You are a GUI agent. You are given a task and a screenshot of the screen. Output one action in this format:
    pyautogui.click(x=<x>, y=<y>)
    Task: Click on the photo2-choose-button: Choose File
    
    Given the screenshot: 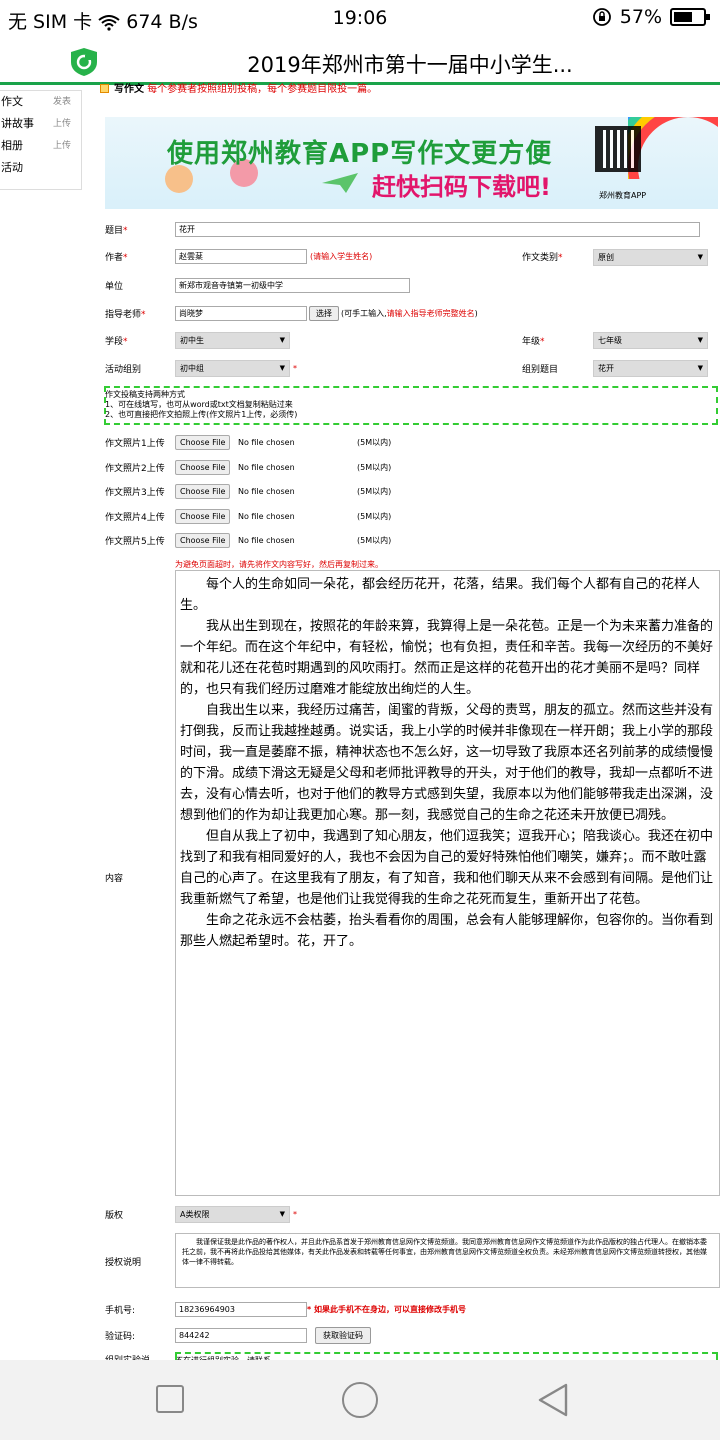 What is the action you would take?
    pyautogui.click(x=203, y=467)
    